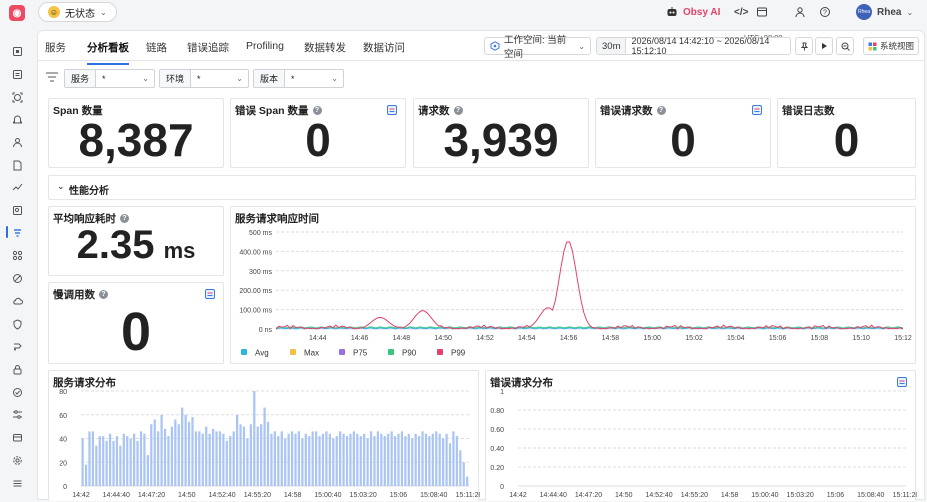 Image resolution: width=927 pixels, height=502 pixels. I want to click on env-filter: 环境 * ⌄, so click(204, 78).